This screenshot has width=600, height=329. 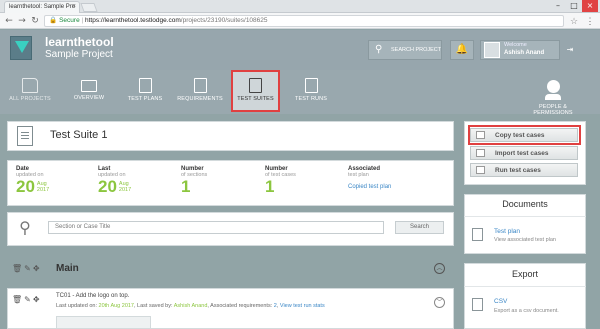 I want to click on nav-test-suites: TEST SUITES, so click(x=255, y=91).